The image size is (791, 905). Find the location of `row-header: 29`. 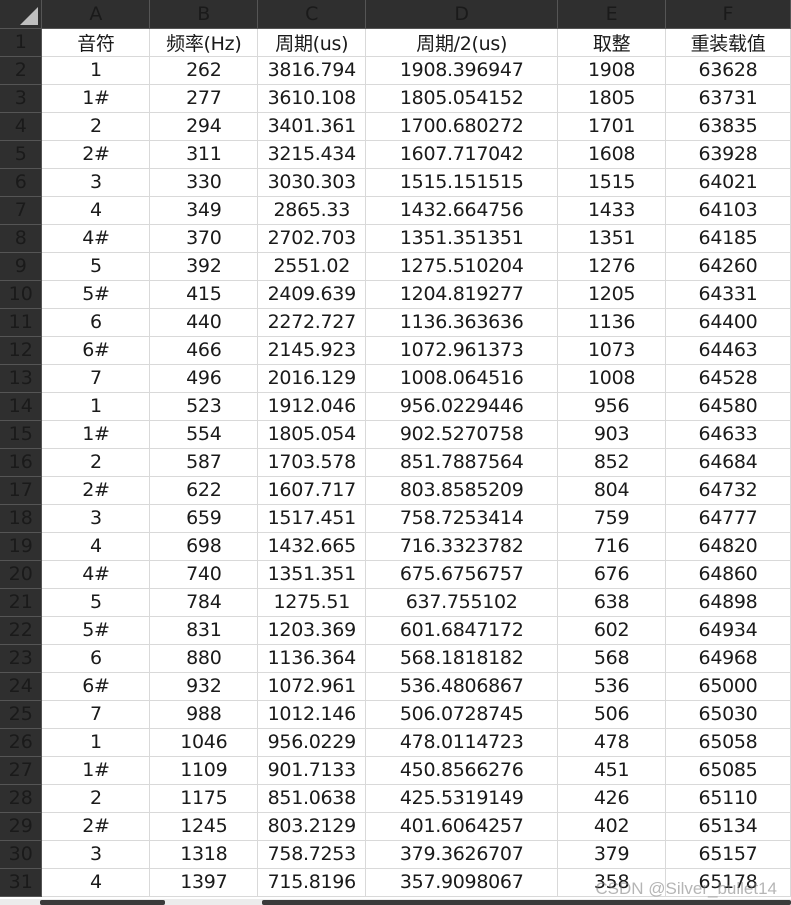

row-header: 29 is located at coordinates (21, 826).